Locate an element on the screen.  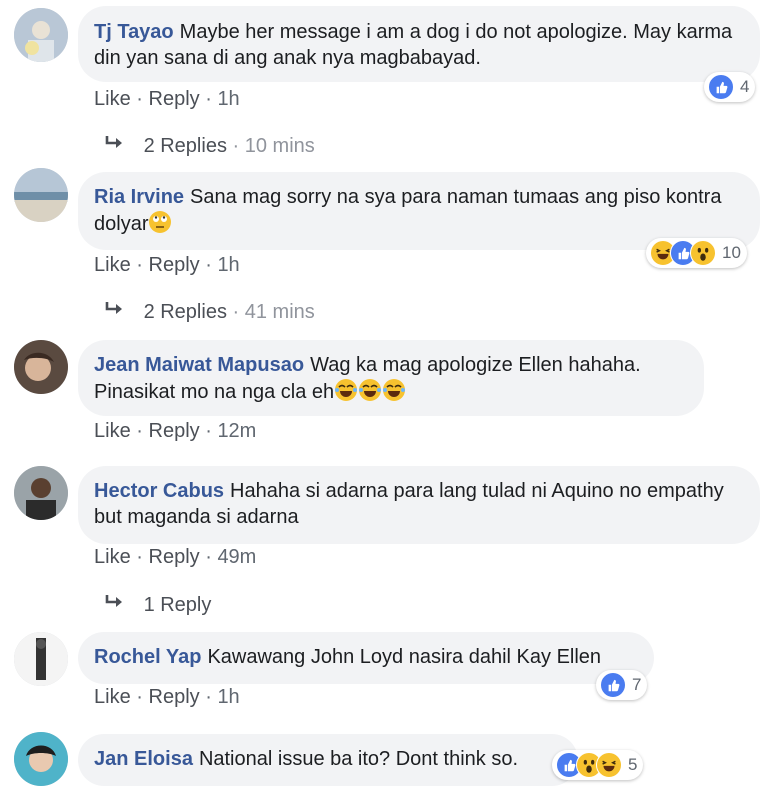
reaction-summary: 5 is located at coordinates (598, 765).